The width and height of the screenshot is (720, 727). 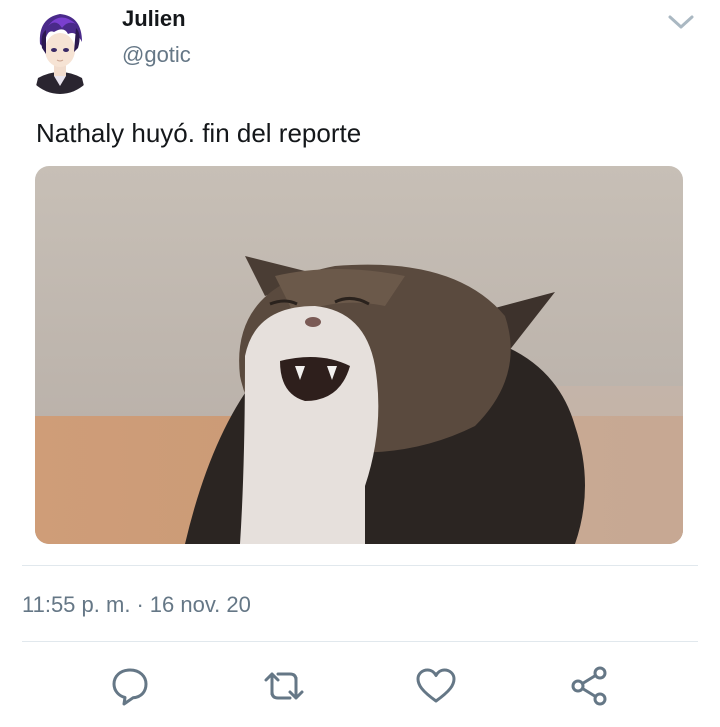 I want to click on tweet-timestamp: 11:55 p. m. · 16 nov. 20, so click(x=136, y=605).